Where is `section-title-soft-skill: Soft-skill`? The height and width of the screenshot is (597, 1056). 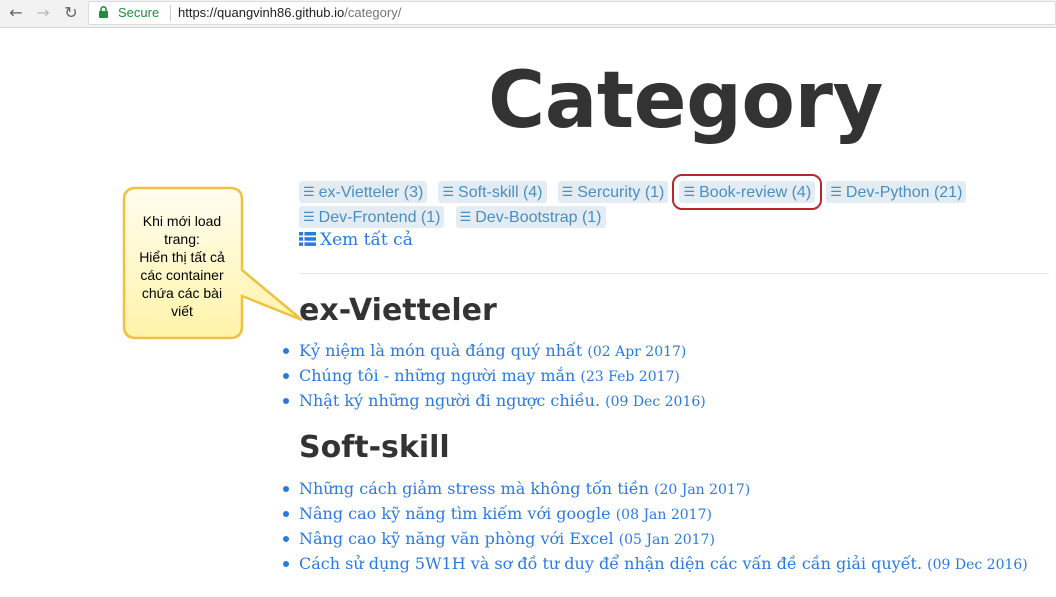
section-title-soft-skill: Soft-skill is located at coordinates (374, 447).